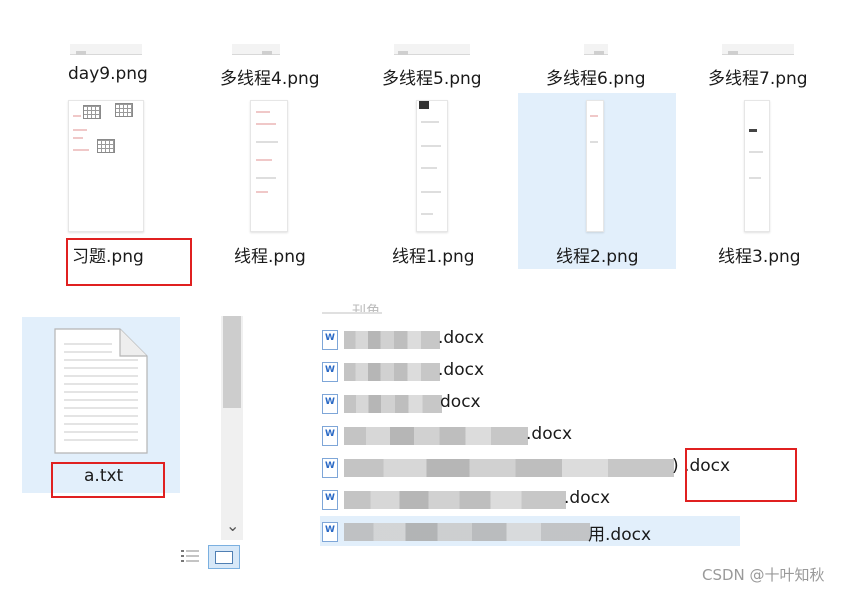 The height and width of the screenshot is (593, 868). Describe the element at coordinates (108, 480) in the screenshot. I see `annotation-box-a-txt` at that location.